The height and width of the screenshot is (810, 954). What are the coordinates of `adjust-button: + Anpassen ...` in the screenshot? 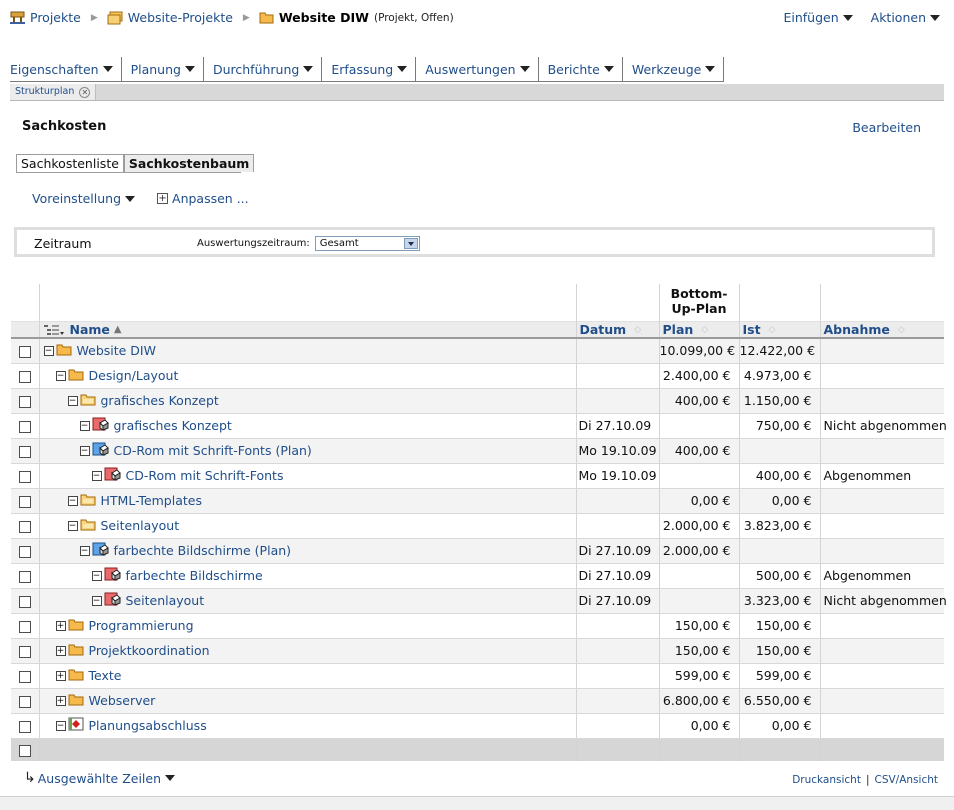 It's located at (203, 198).